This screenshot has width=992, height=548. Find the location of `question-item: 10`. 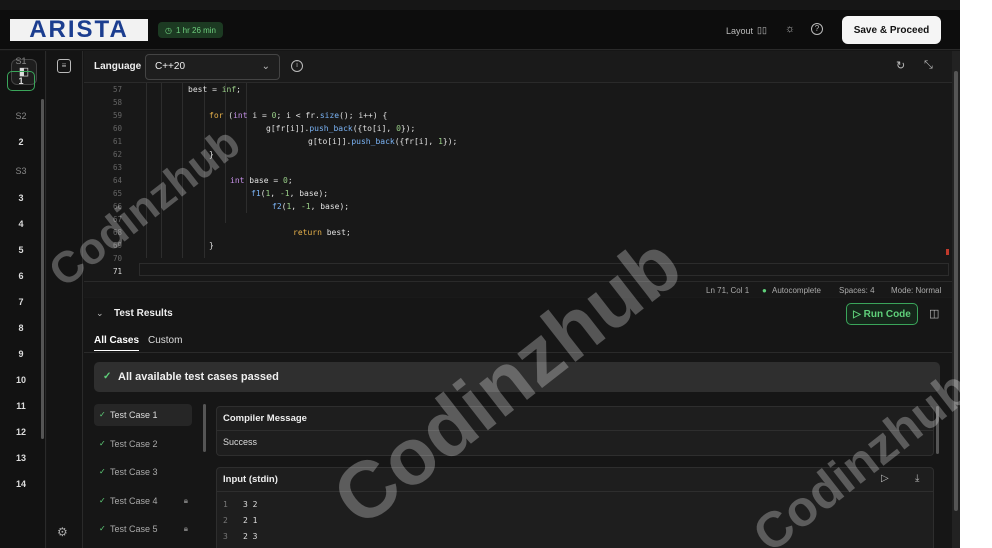

question-item: 10 is located at coordinates (21, 380).